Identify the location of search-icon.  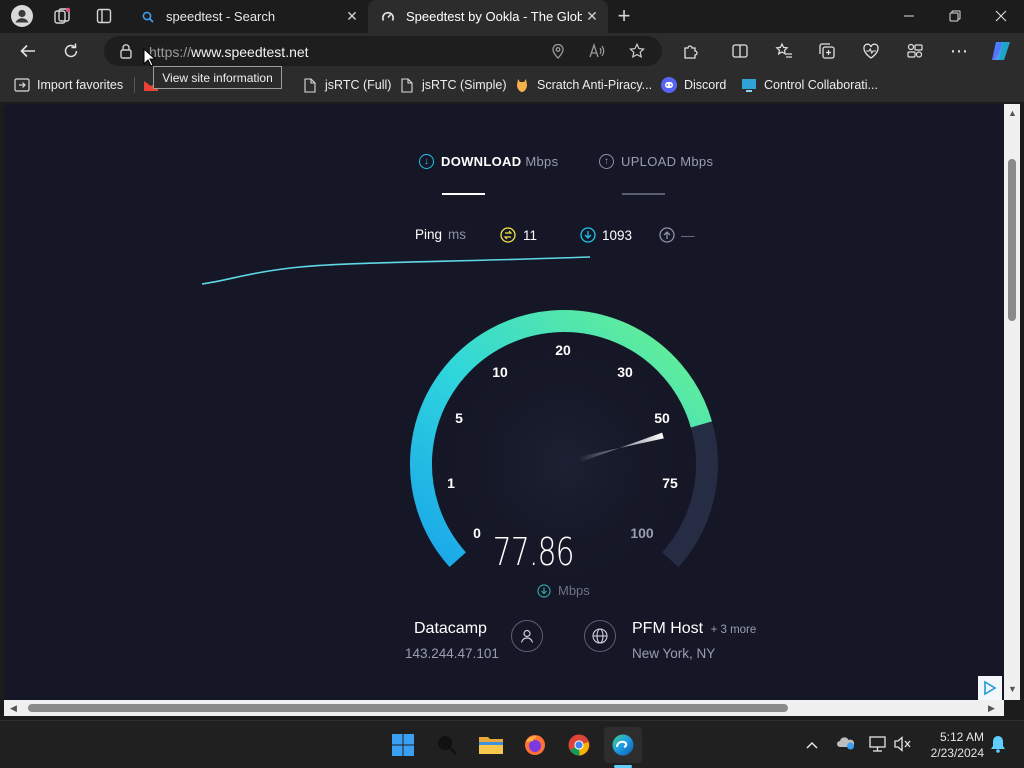
(447, 745).